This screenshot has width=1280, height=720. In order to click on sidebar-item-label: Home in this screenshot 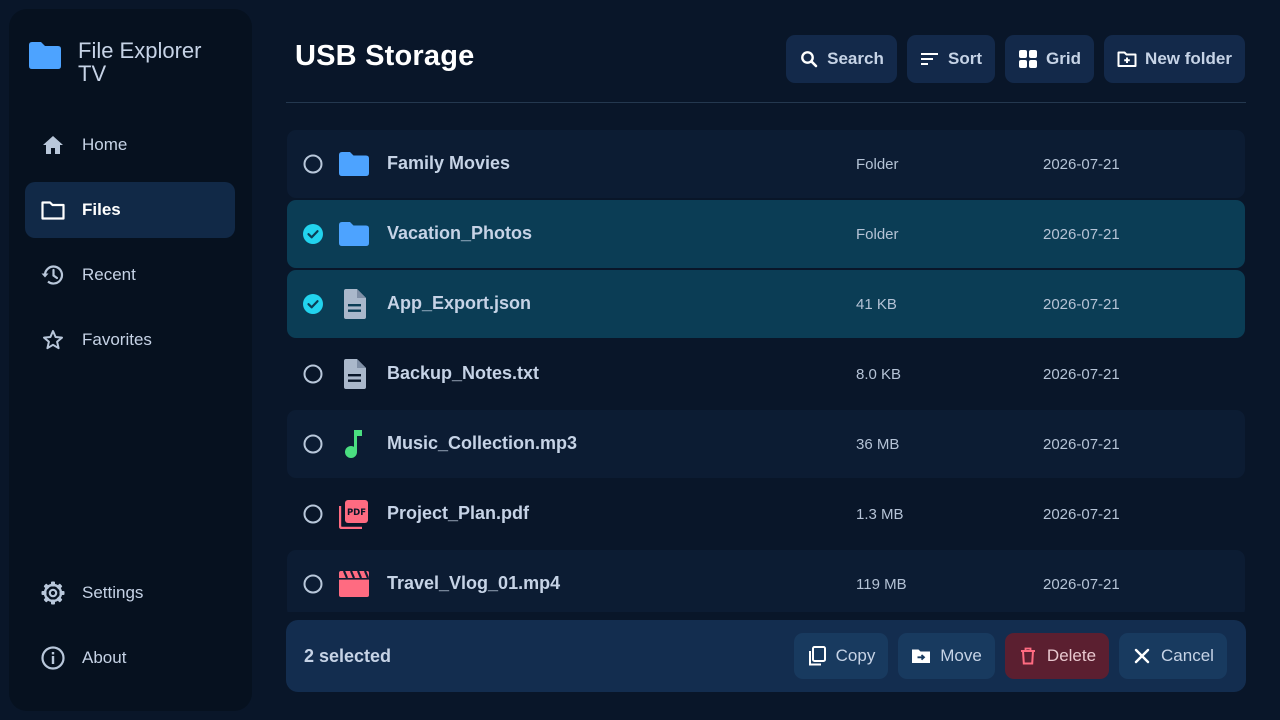, I will do `click(105, 144)`.